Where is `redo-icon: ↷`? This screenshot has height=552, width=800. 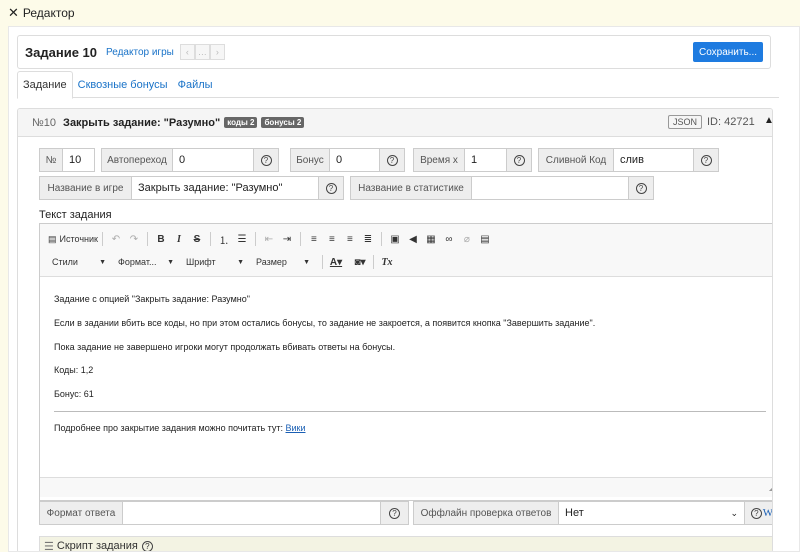
redo-icon: ↷ is located at coordinates (134, 239).